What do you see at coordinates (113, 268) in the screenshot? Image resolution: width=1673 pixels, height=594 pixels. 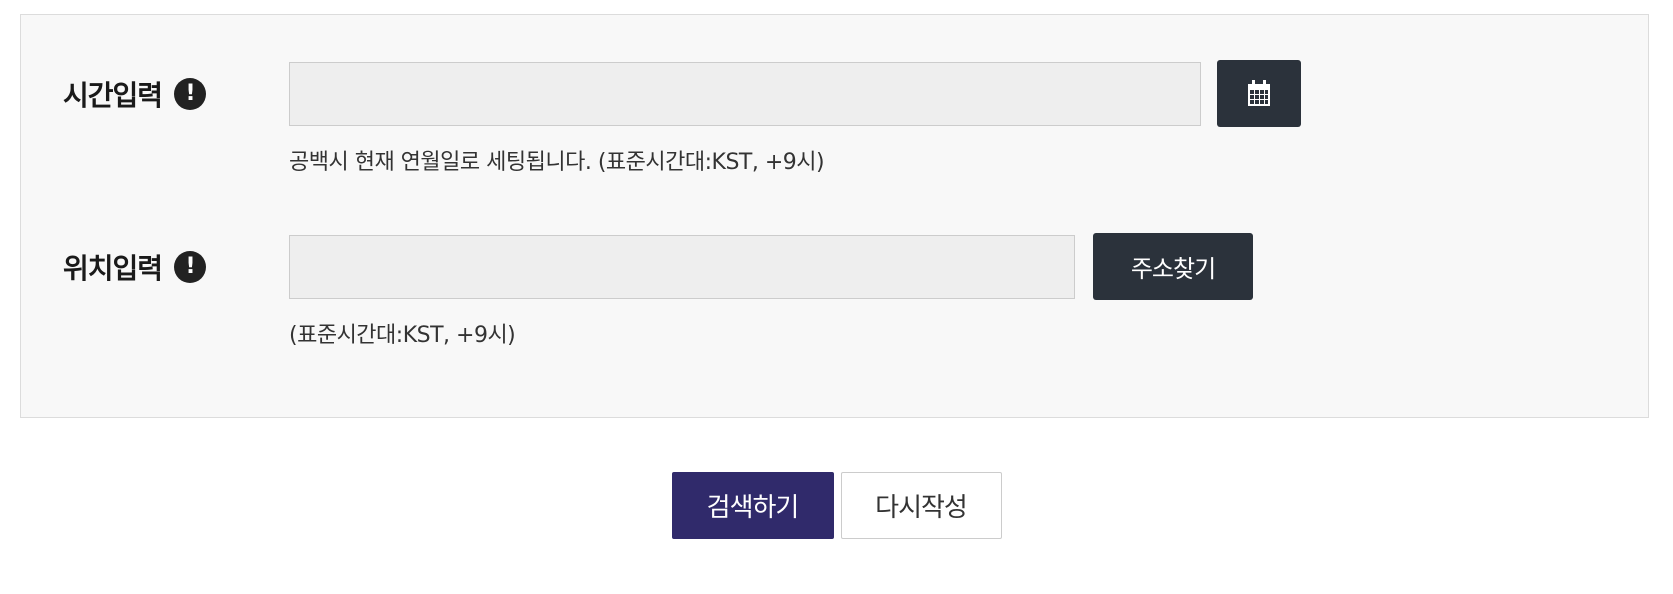 I see `location-input-label: 위치입력` at bounding box center [113, 268].